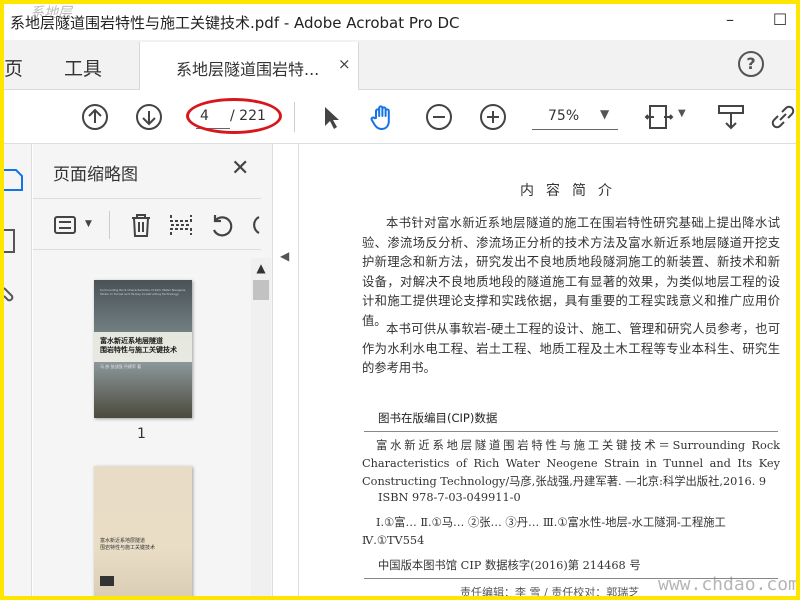 This screenshot has height=600, width=800. I want to click on watermark-text: 系地层, so click(51, 13).